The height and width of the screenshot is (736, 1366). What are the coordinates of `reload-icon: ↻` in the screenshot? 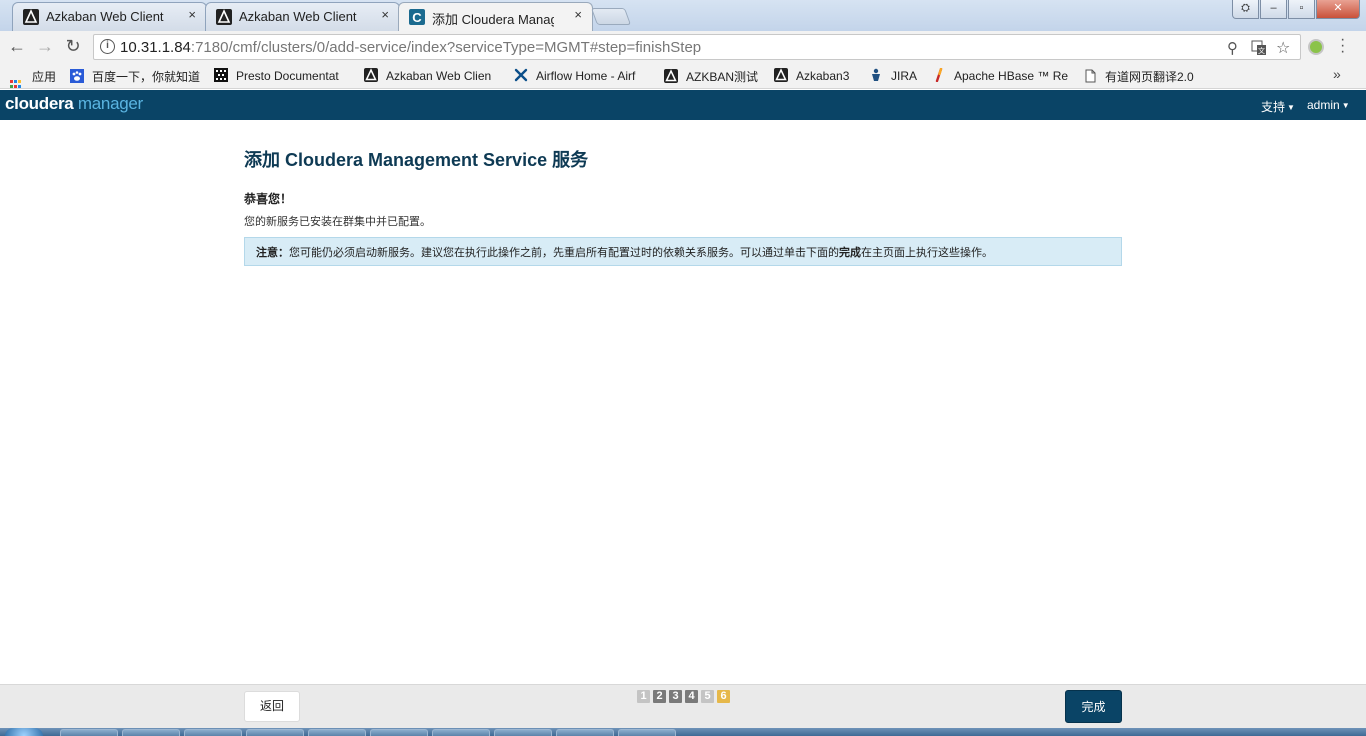 It's located at (73, 46).